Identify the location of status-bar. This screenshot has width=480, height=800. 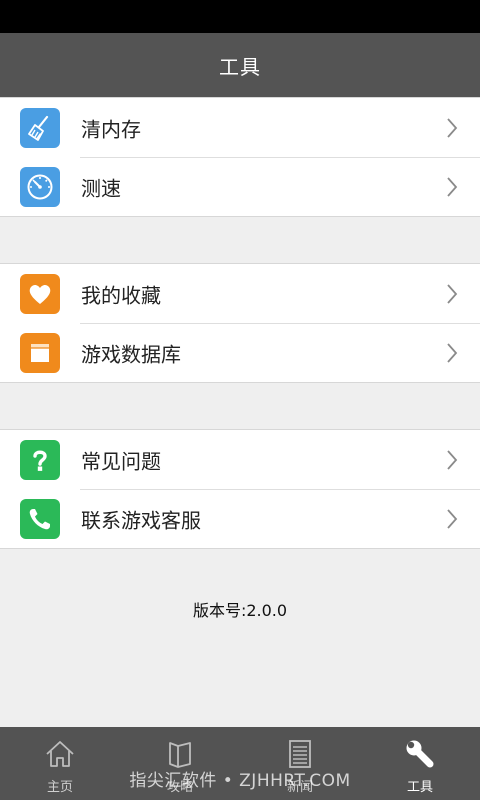
(240, 16).